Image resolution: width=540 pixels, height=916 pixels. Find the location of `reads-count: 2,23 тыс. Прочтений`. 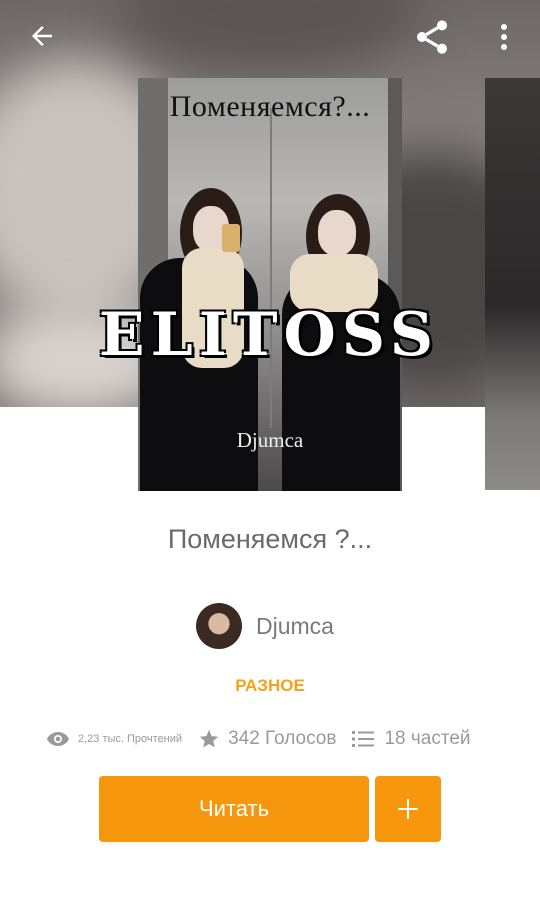

reads-count: 2,23 тыс. Прочтений is located at coordinates (130, 739).